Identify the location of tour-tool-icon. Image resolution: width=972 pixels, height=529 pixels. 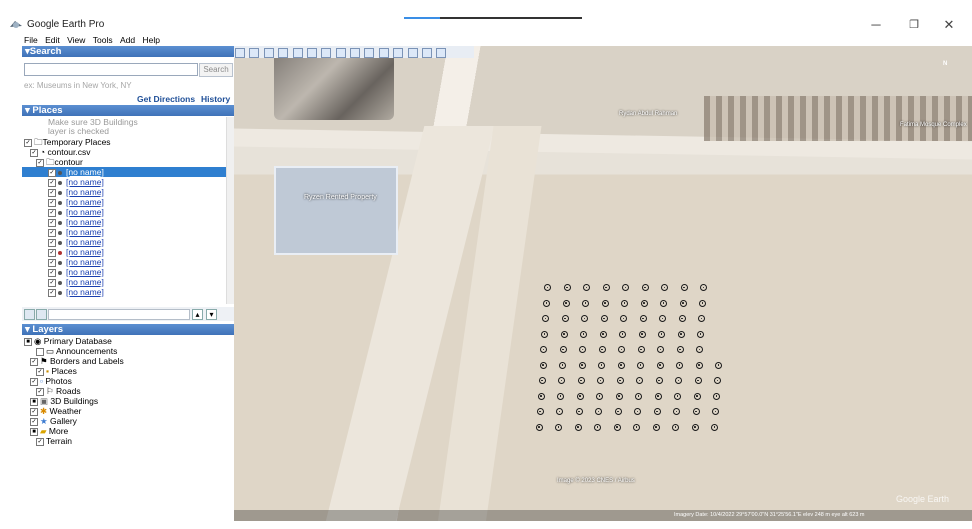
(311, 53).